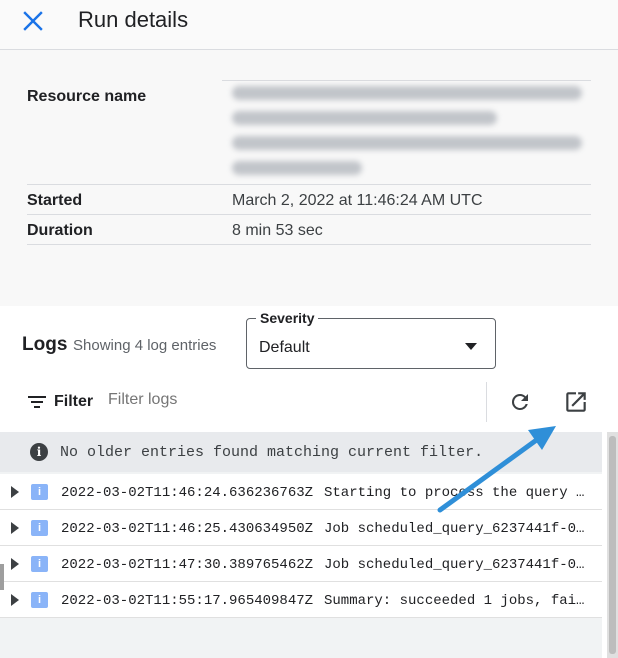 This screenshot has width=618, height=658. I want to click on duration-value: 8 min 53 sec, so click(277, 230).